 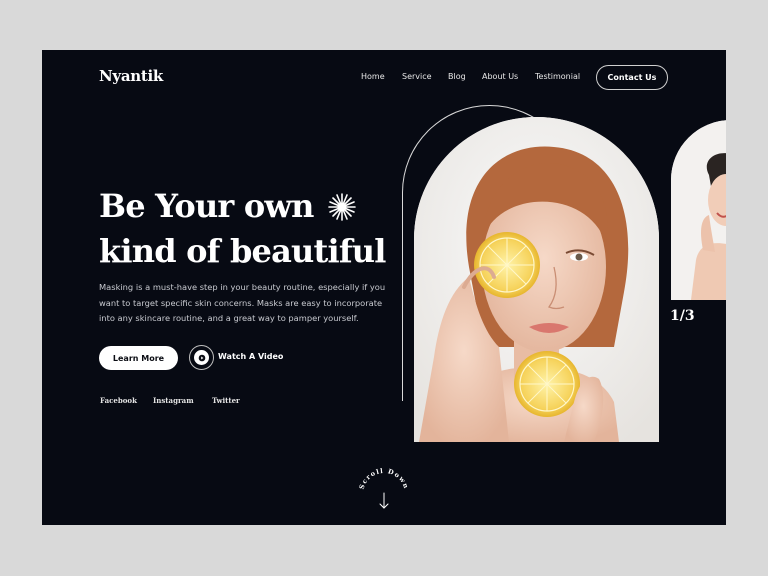 I want to click on play-icon, so click(x=201, y=357).